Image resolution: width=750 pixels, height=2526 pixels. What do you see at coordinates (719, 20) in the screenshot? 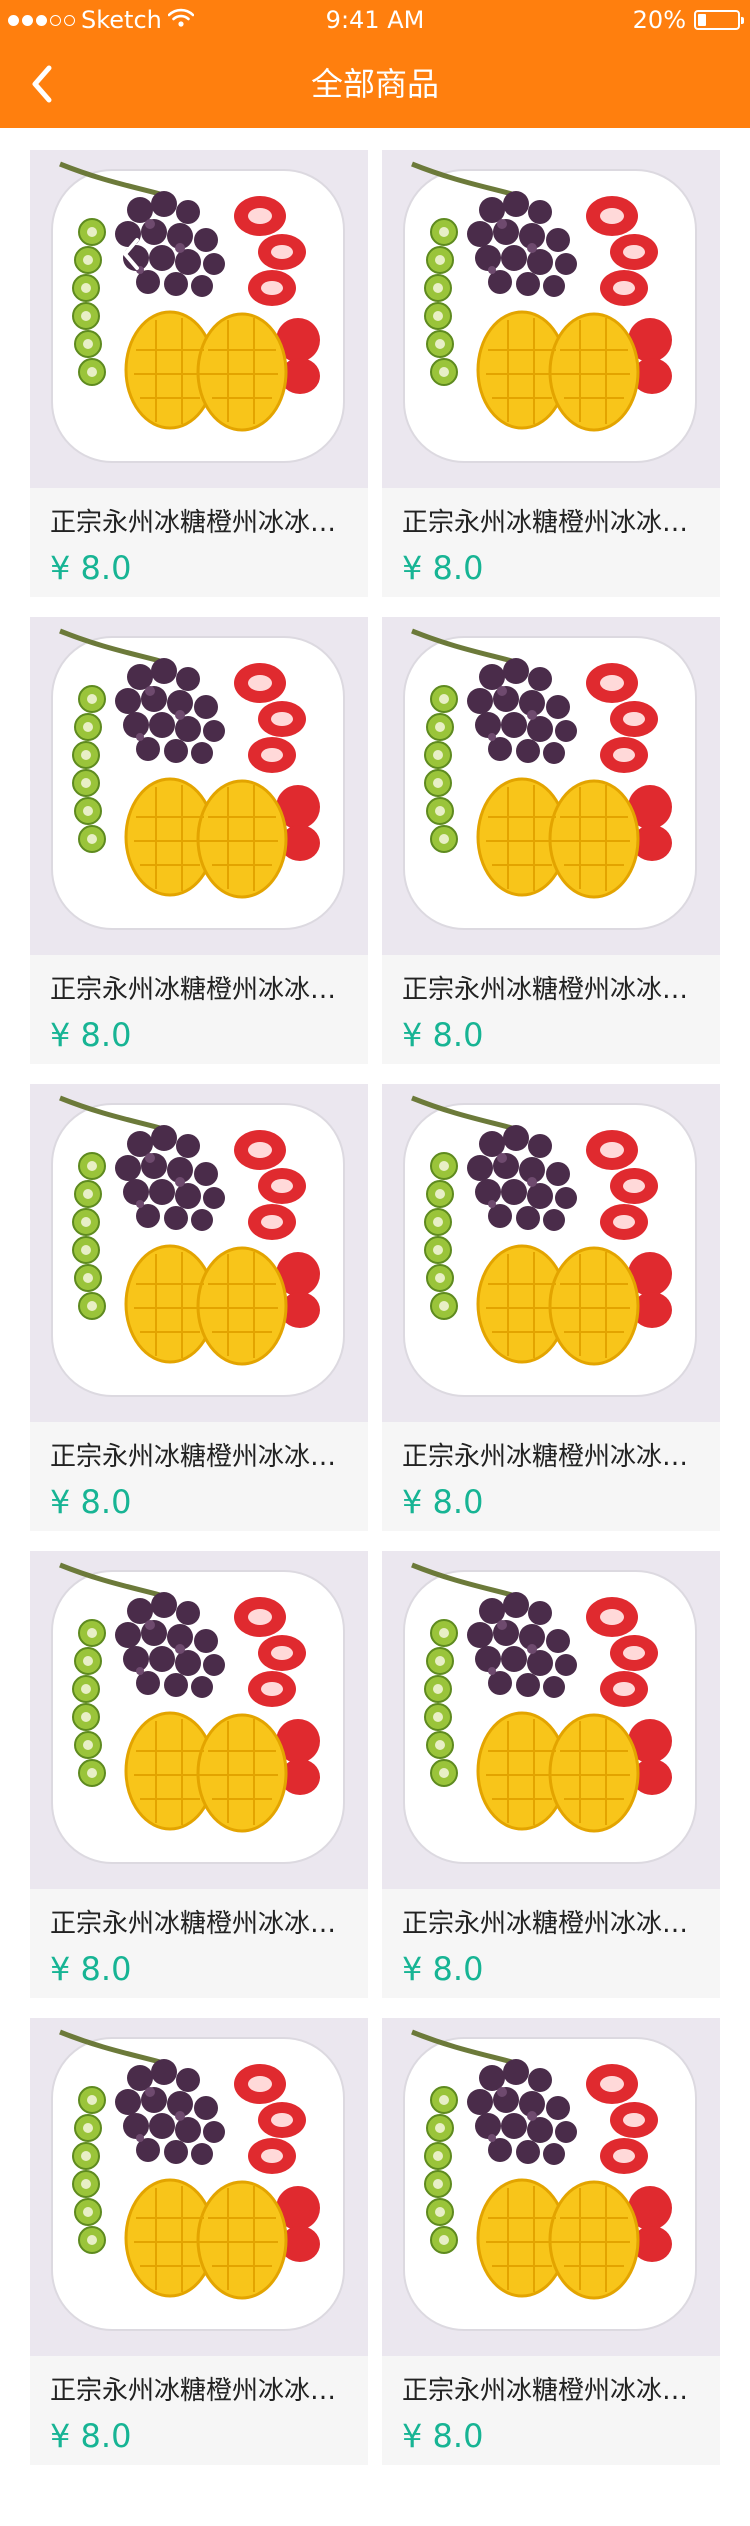
I see `battery-icon` at bounding box center [719, 20].